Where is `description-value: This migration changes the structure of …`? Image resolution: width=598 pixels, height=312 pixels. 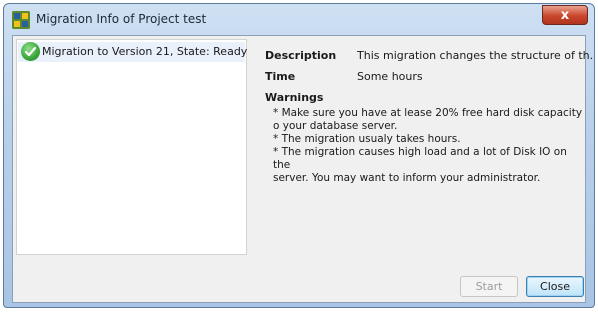 description-value: This migration changes the structure of … is located at coordinates (476, 55).